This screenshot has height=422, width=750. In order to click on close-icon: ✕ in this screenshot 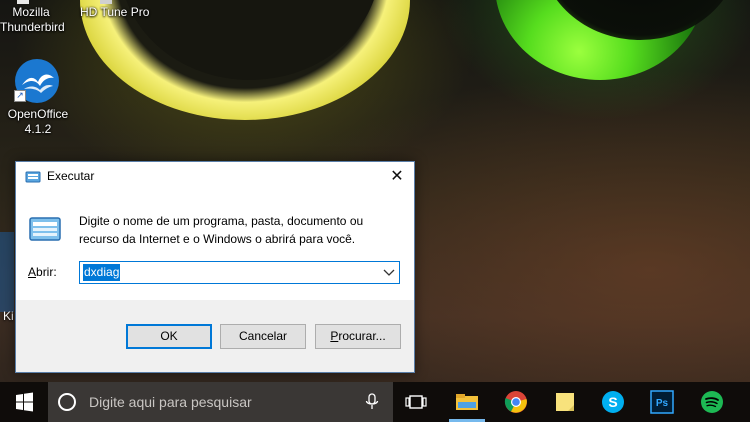, I will do `click(397, 177)`.